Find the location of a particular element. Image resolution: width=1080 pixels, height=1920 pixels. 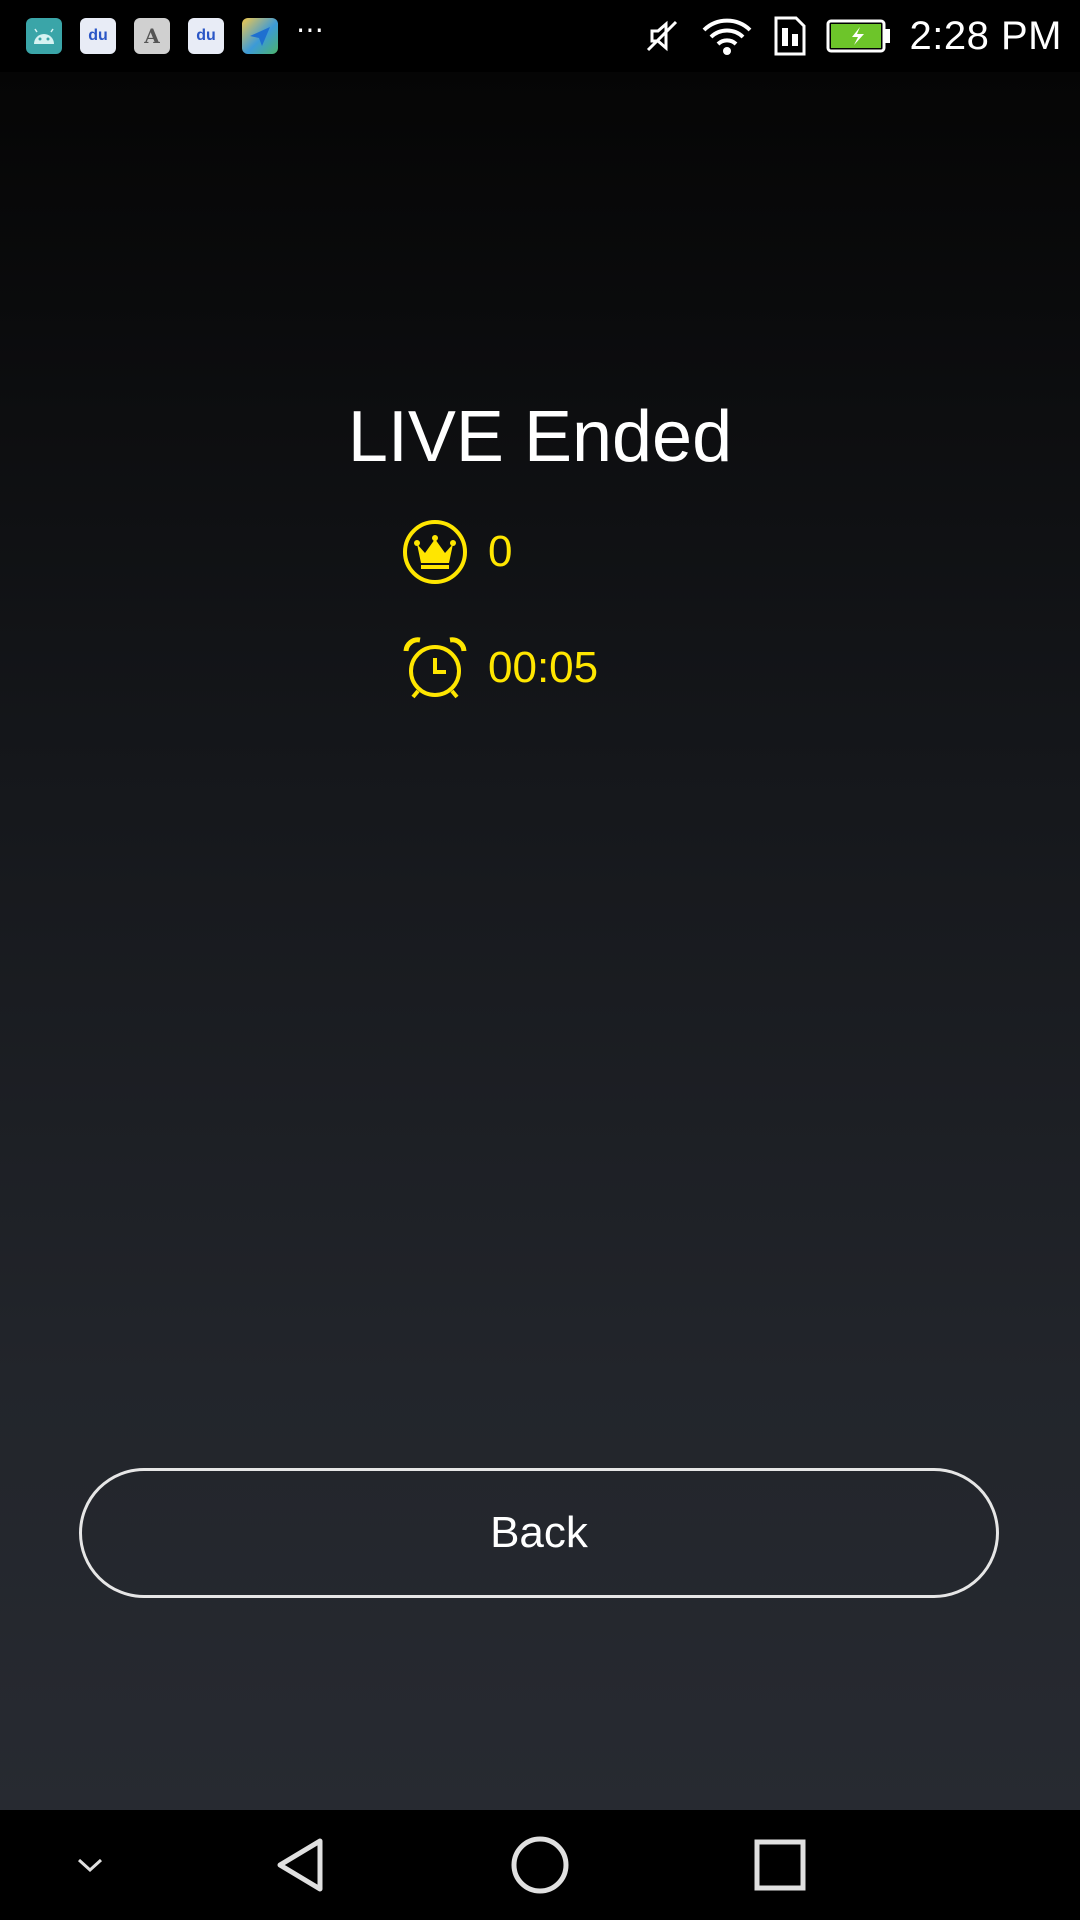

status-clock: 2:28 PM is located at coordinates (985, 35).